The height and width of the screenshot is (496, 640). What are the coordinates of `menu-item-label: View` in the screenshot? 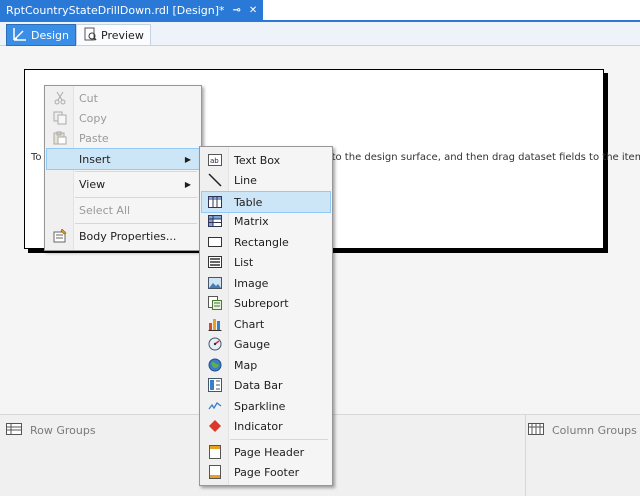 It's located at (92, 184).